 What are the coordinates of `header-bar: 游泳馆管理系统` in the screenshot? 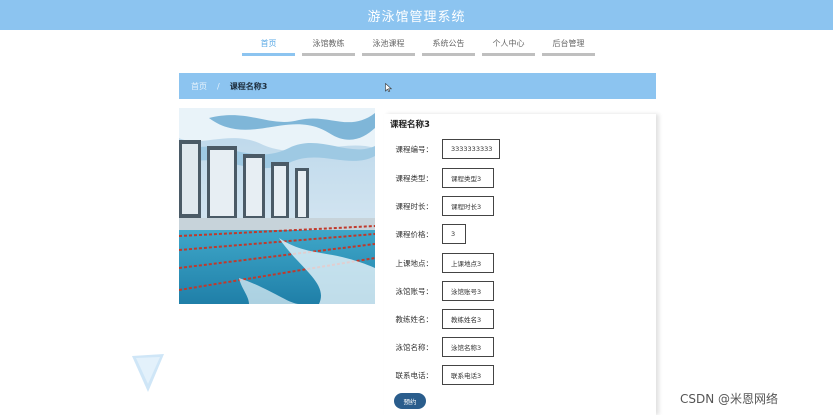 It's located at (416, 15).